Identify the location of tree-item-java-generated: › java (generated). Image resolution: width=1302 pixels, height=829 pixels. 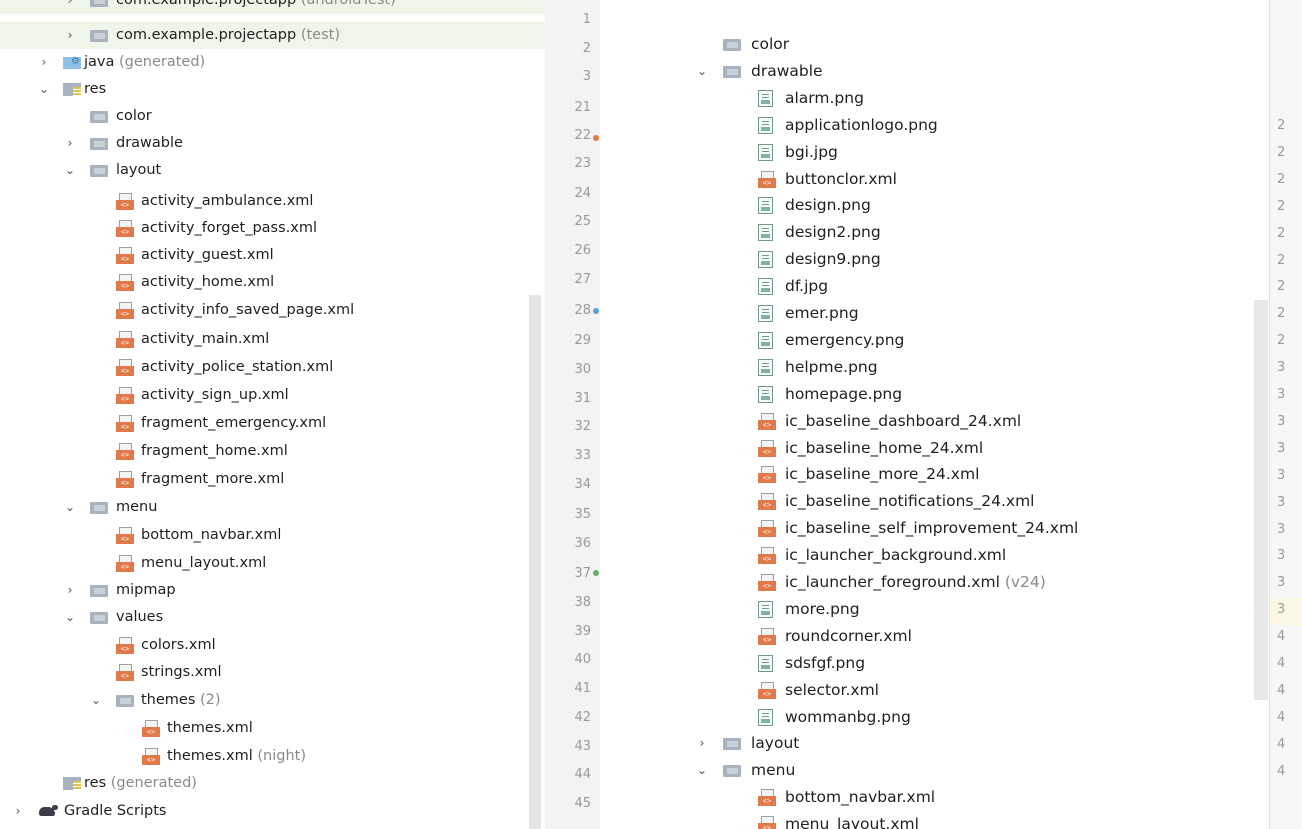
(272, 62).